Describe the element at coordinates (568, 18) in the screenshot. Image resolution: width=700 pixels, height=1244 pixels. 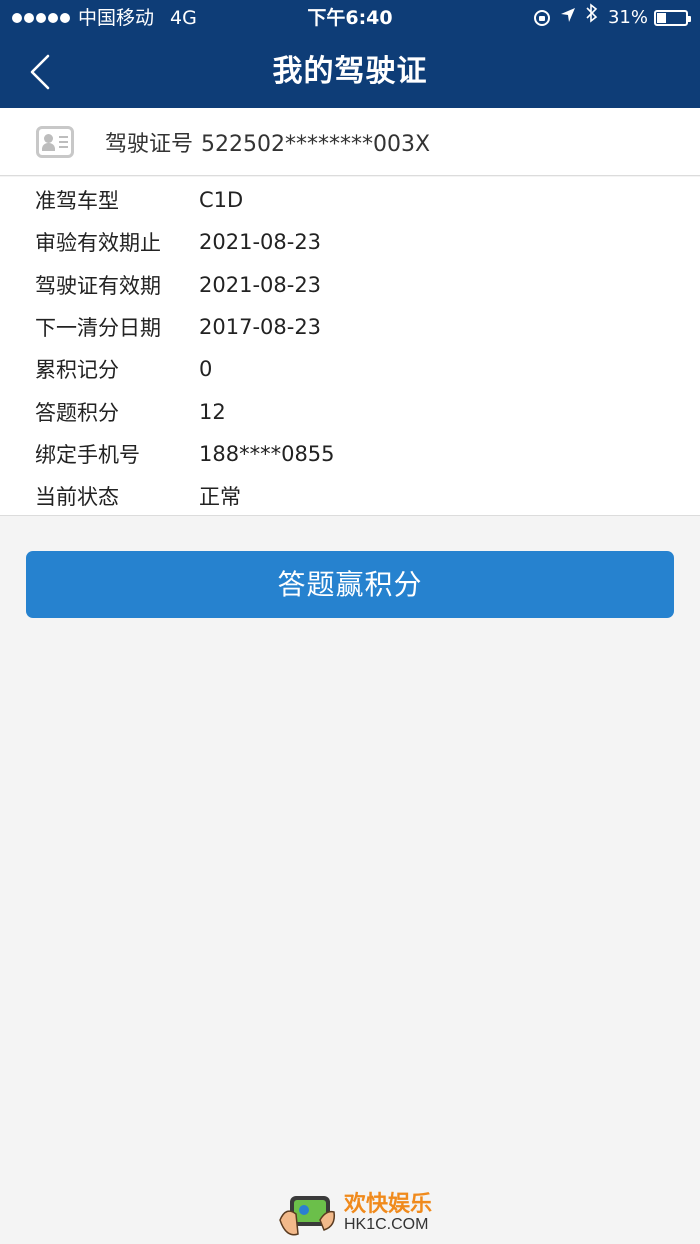
I see `location-arrow-icon` at that location.